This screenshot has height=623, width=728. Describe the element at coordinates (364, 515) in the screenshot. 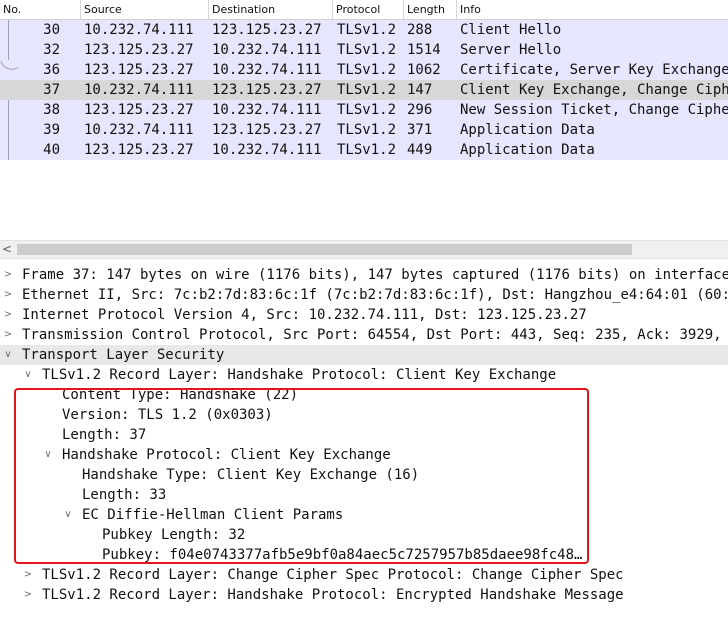

I see `tree-item-ecdh-params: ∨ EC Diffie-Hellman Client Params` at that location.